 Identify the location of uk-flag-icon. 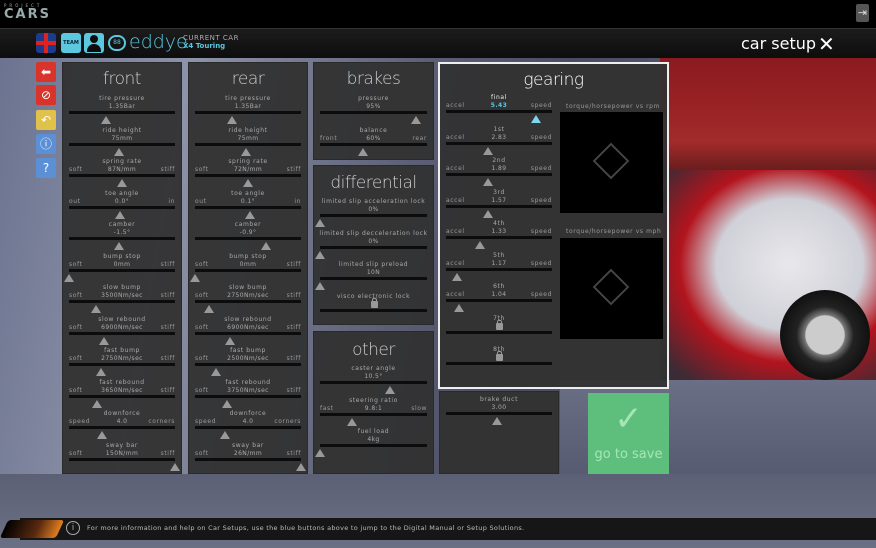
(46, 43).